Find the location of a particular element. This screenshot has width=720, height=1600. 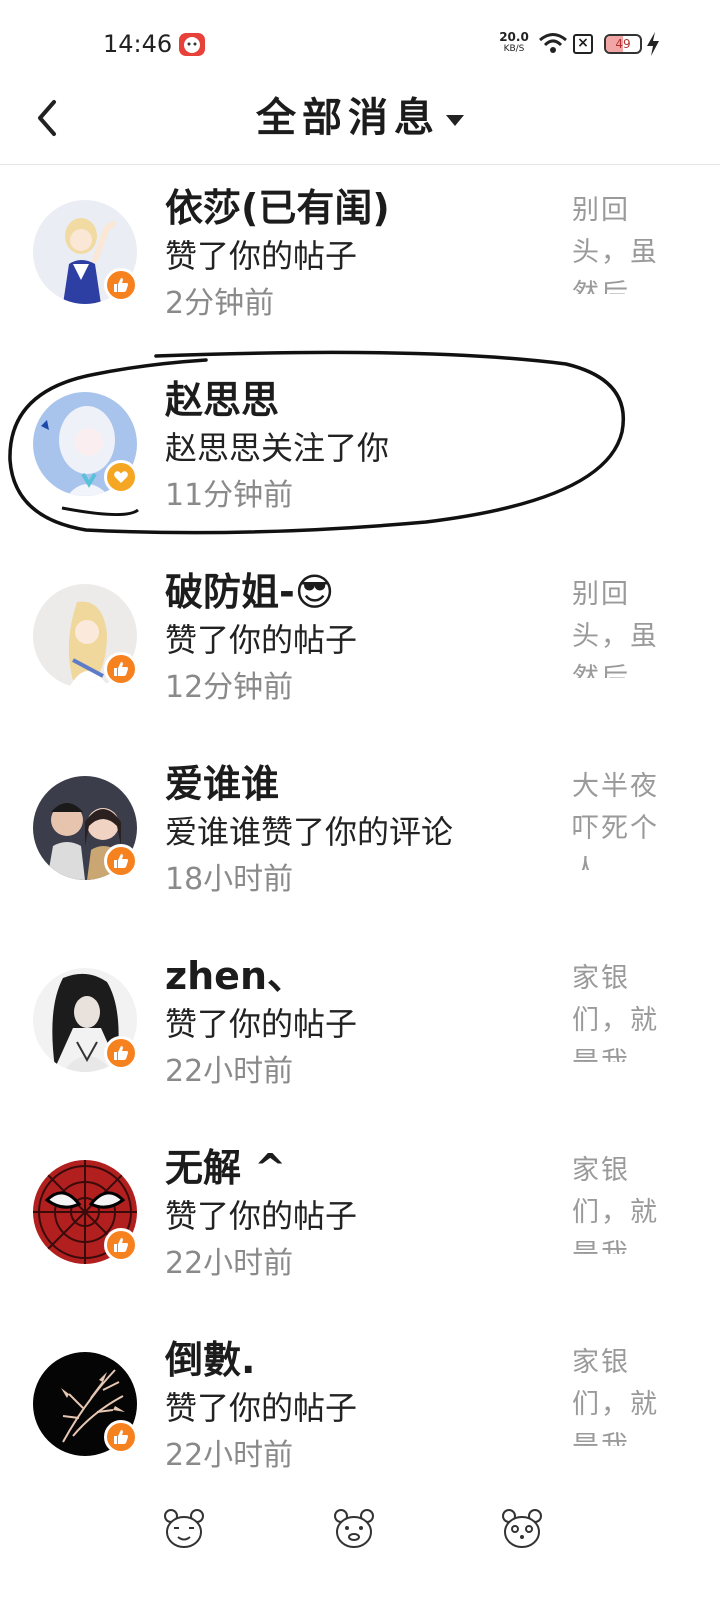

status-bar: 14:46 20.0 KB/S × 49 is located at coordinates (360, 45).